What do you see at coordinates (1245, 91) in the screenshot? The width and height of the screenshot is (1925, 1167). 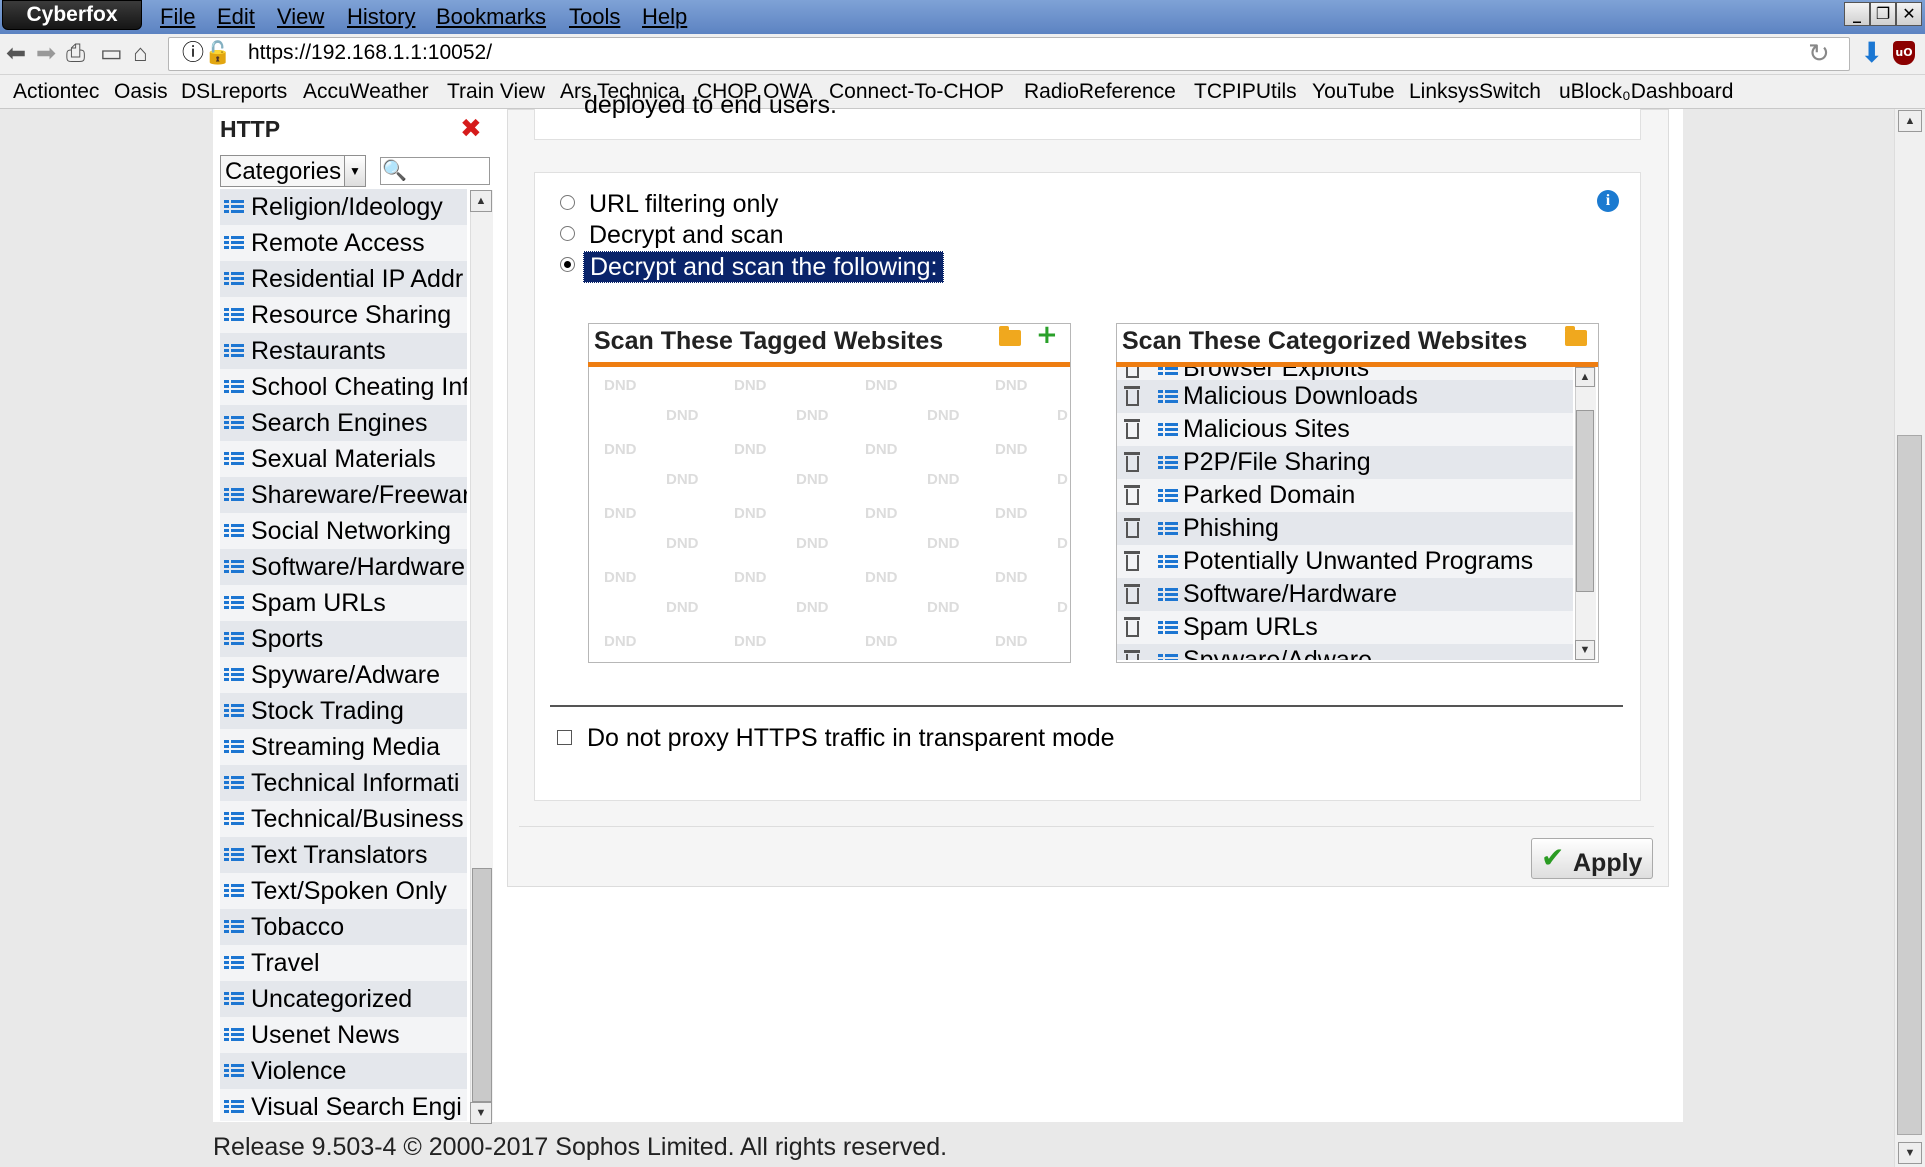 I see `bookmark-tcpiputils: TCPIPUtils` at bounding box center [1245, 91].